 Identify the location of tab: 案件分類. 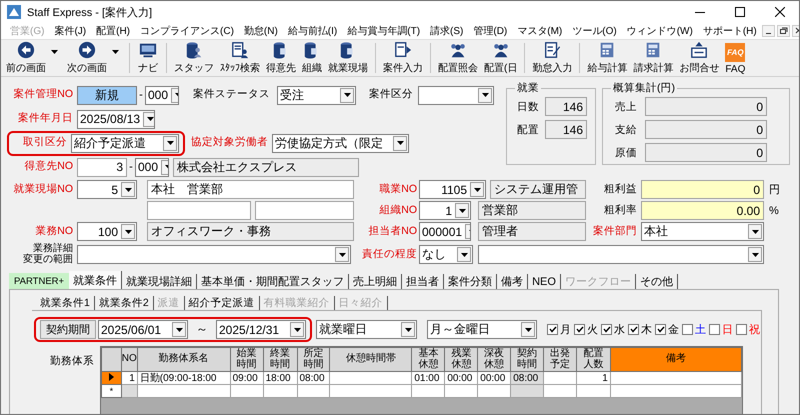
(471, 281).